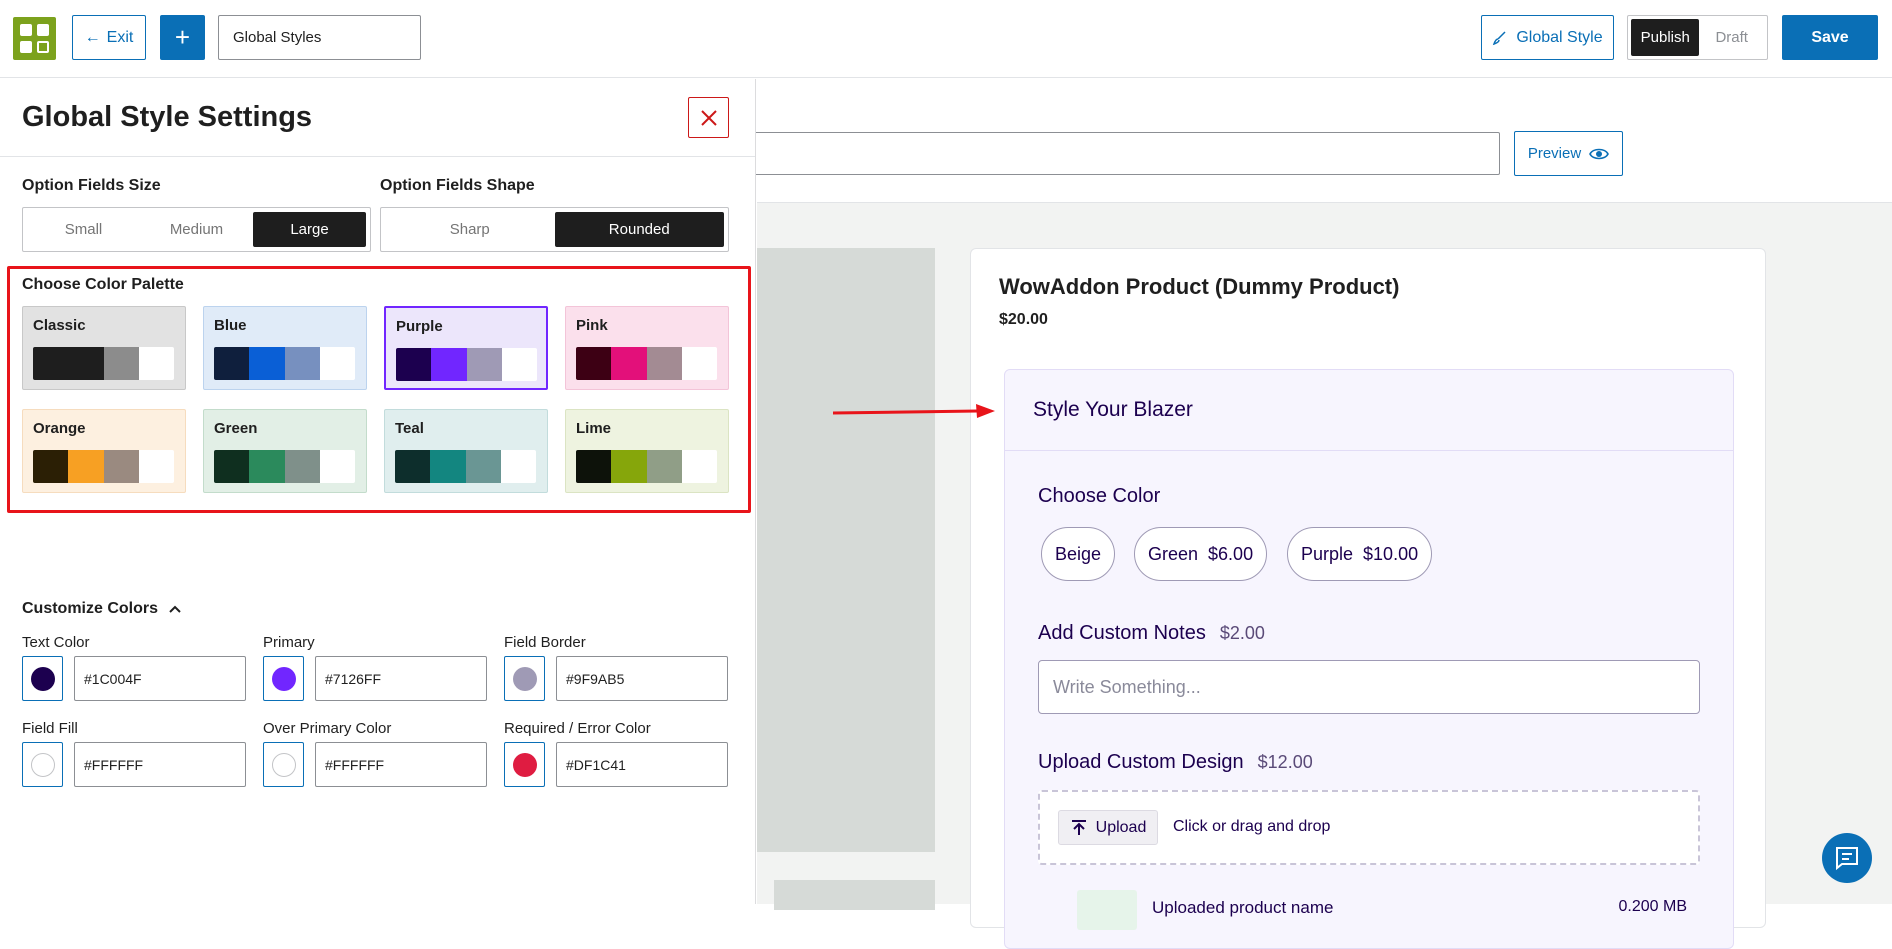 The width and height of the screenshot is (1892, 949). I want to click on file-name: Uploaded product name, so click(1243, 907).